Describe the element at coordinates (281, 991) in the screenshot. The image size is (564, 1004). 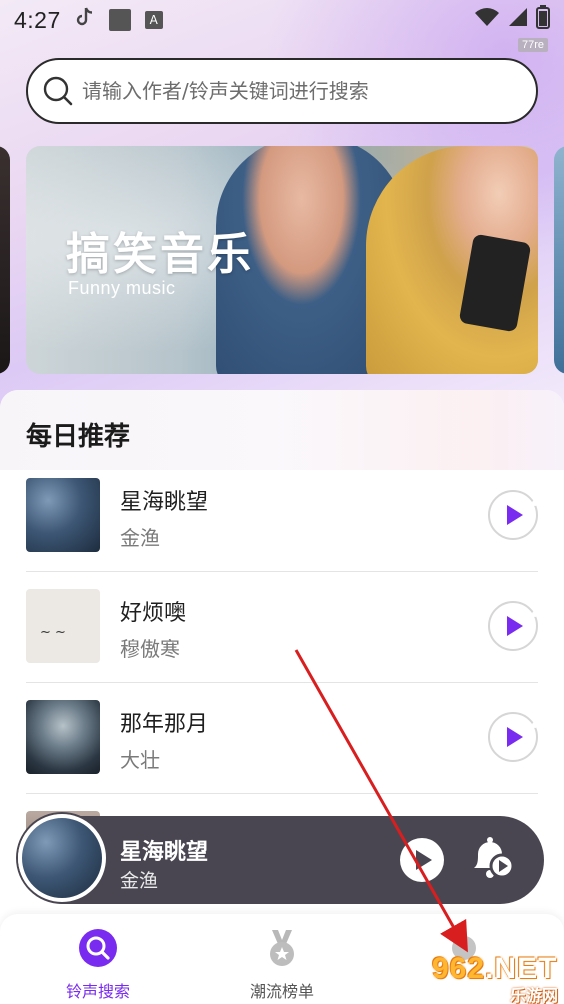
I see `nav-label: 潮流榜单` at that location.